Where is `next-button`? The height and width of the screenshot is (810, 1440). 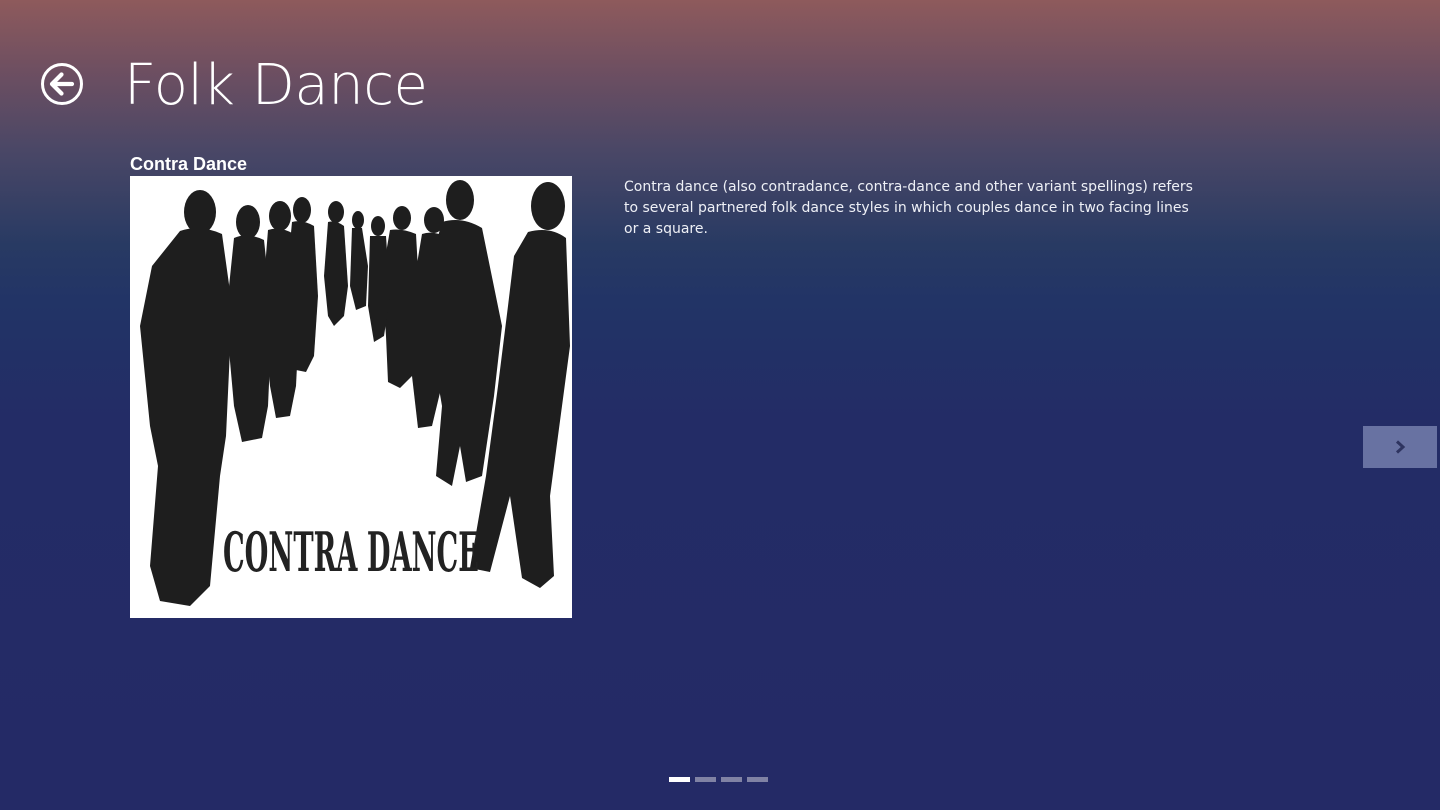
next-button is located at coordinates (1400, 447).